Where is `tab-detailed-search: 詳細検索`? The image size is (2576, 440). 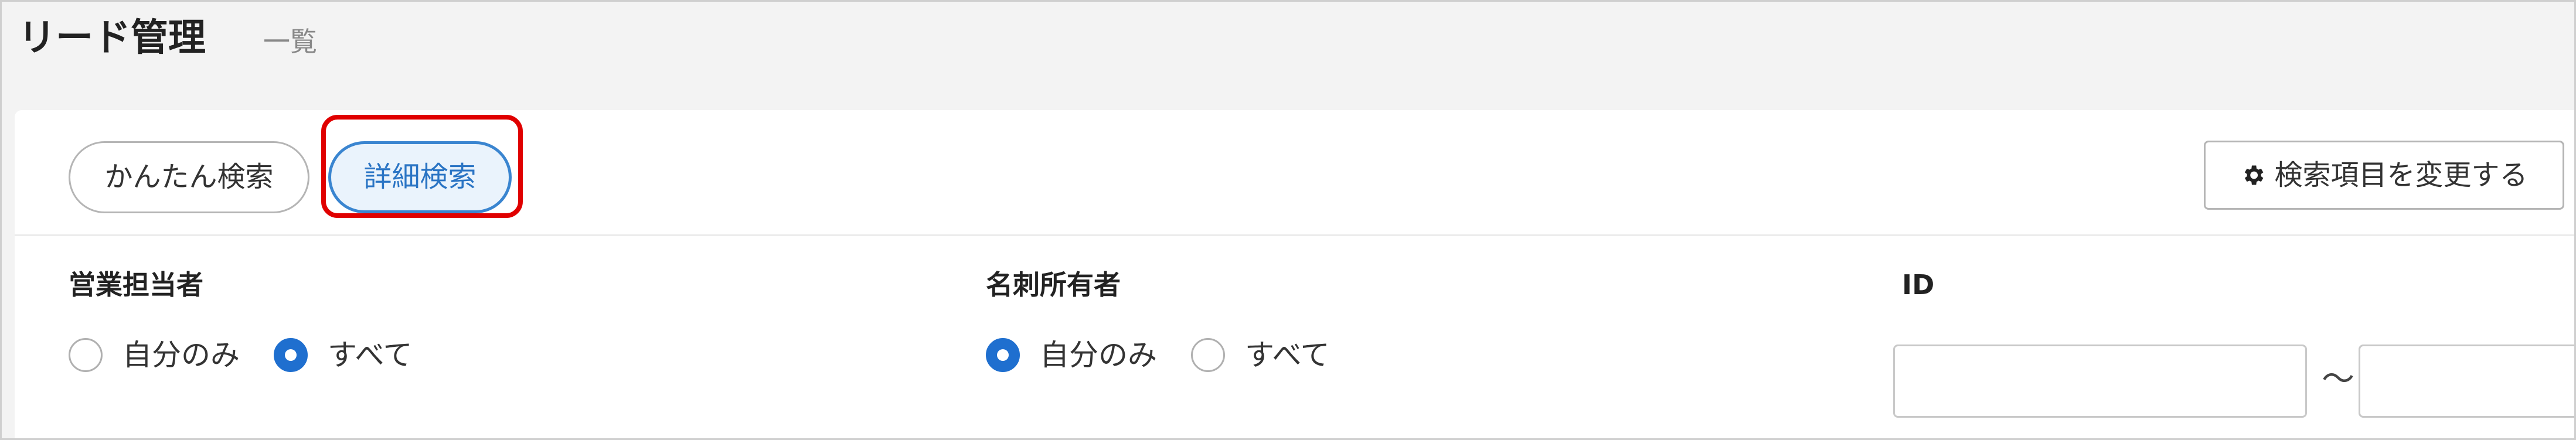
tab-detailed-search: 詳細検索 is located at coordinates (420, 177).